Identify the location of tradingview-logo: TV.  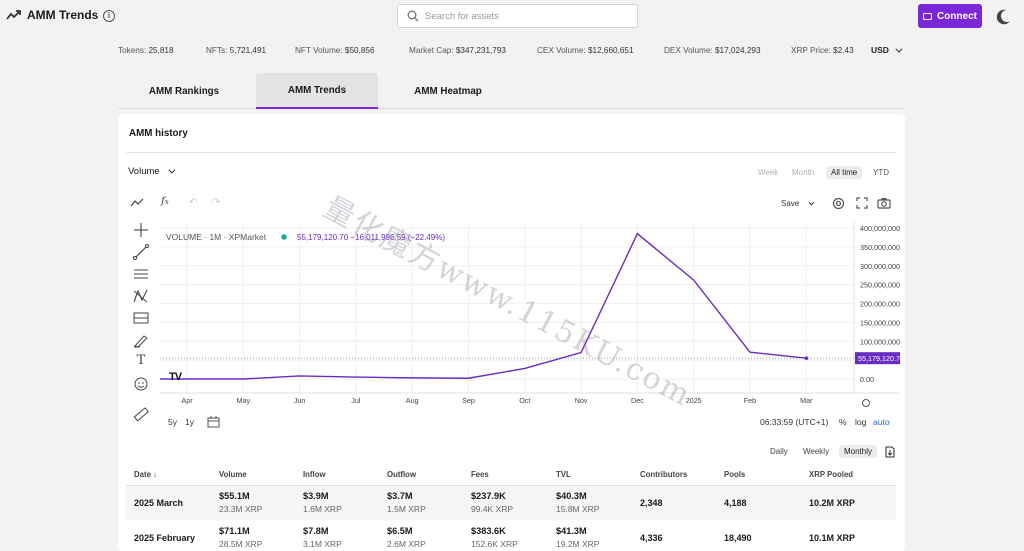
(175, 377).